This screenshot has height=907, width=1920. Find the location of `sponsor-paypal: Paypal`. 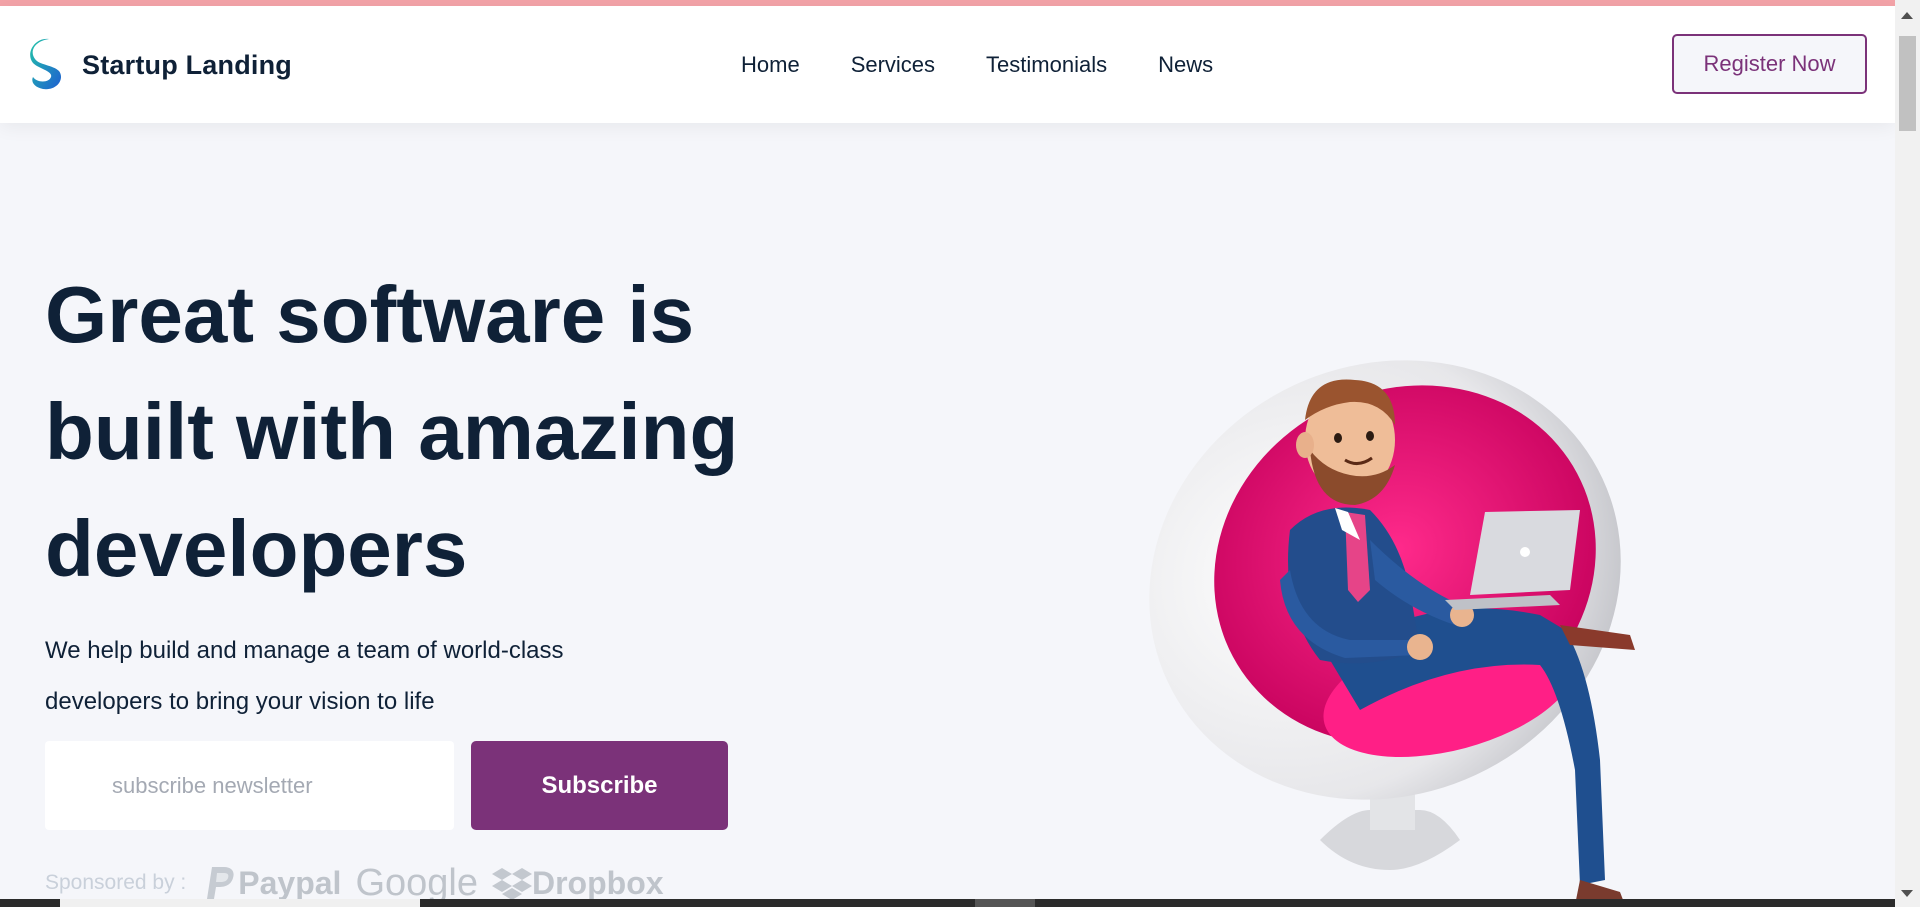

sponsor-paypal: Paypal is located at coordinates (272, 883).